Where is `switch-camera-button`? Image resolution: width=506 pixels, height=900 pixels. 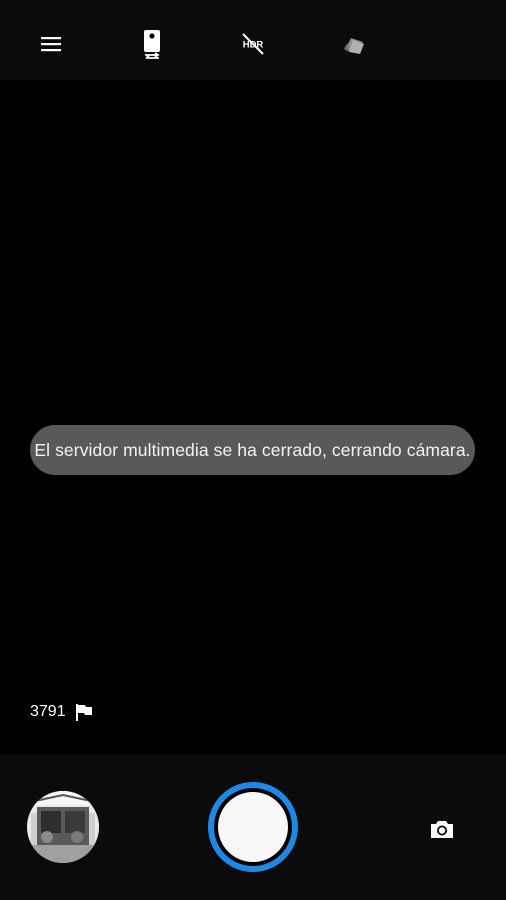 switch-camera-button is located at coordinates (442, 829).